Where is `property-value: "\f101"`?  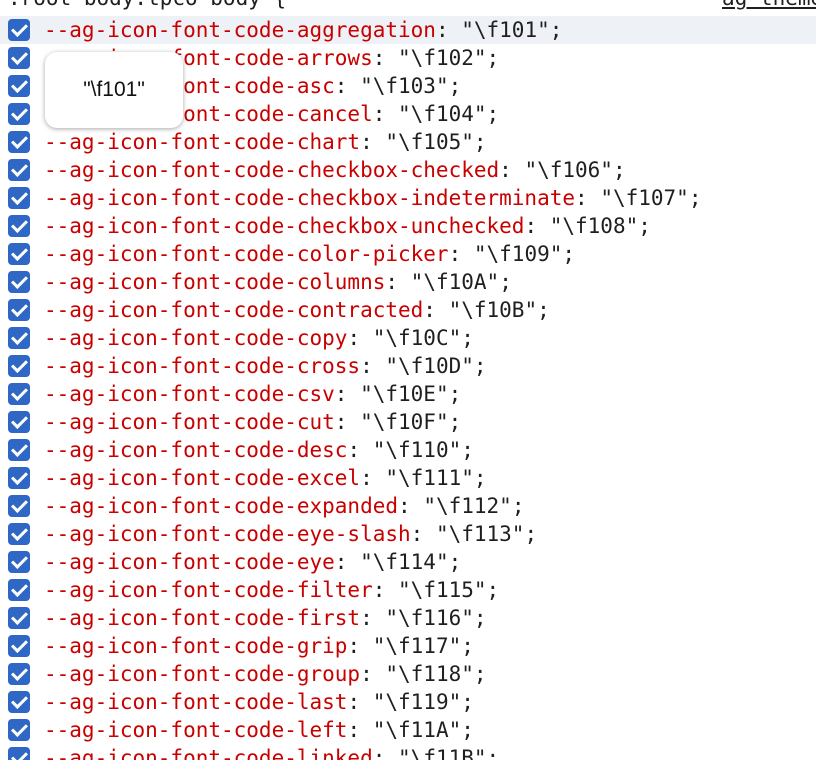
property-value: "\f101" is located at coordinates (505, 30).